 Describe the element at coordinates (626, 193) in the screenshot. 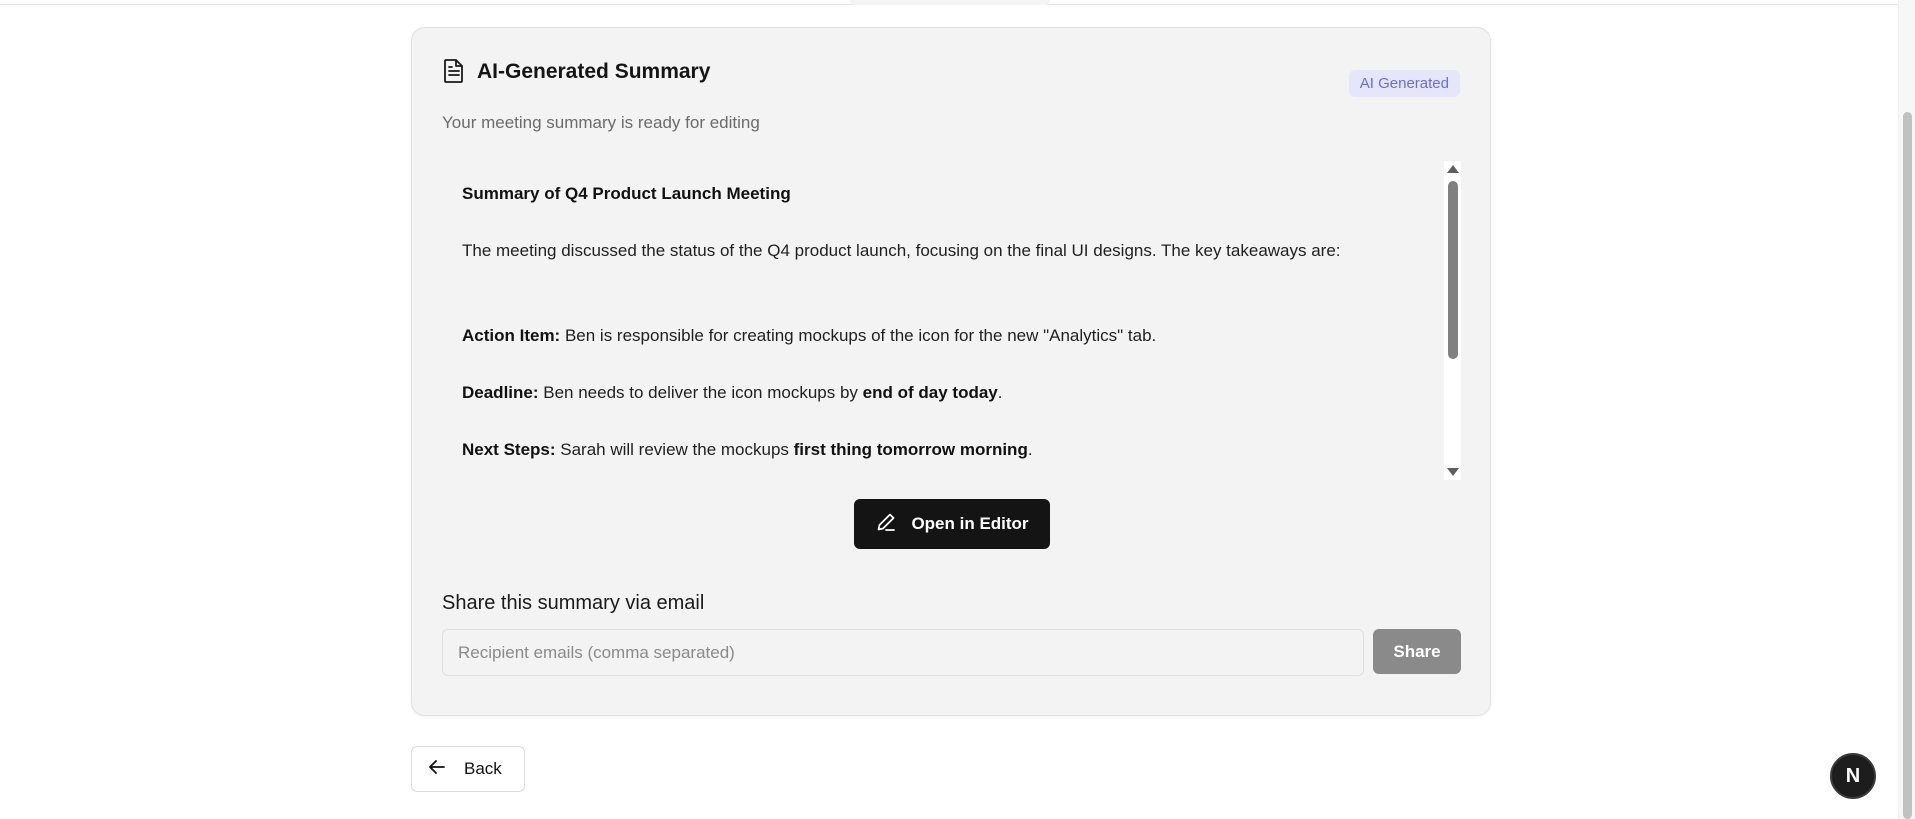

I see `summary-heading: Summary of Q4 Product Launch Meeting` at that location.